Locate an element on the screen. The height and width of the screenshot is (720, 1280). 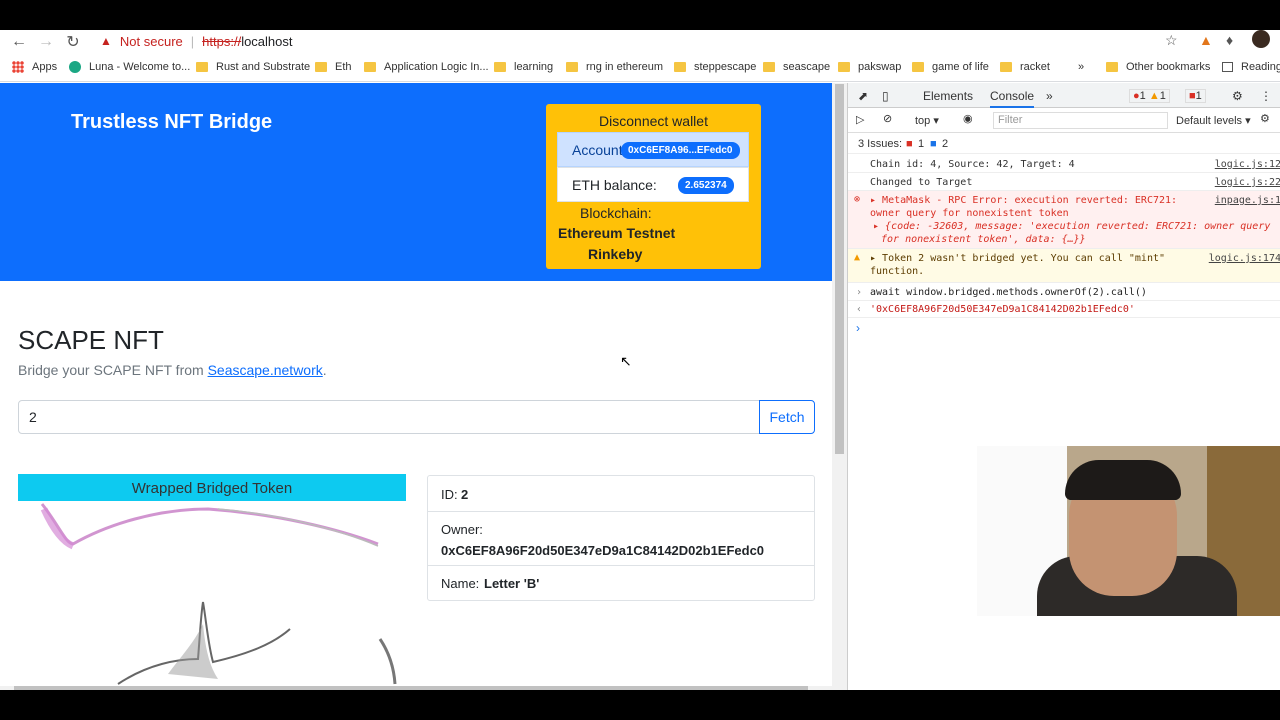
tab-console: Console is located at coordinates (1012, 98).